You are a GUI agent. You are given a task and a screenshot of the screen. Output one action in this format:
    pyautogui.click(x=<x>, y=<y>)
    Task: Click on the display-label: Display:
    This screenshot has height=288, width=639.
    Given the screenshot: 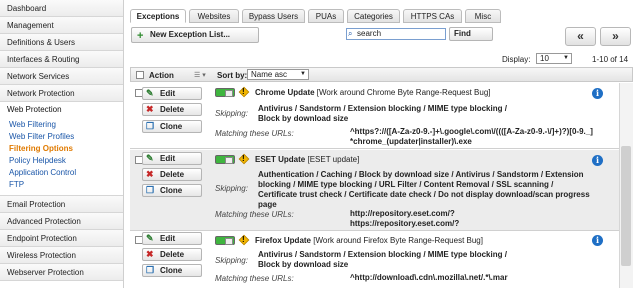 What is the action you would take?
    pyautogui.click(x=516, y=59)
    